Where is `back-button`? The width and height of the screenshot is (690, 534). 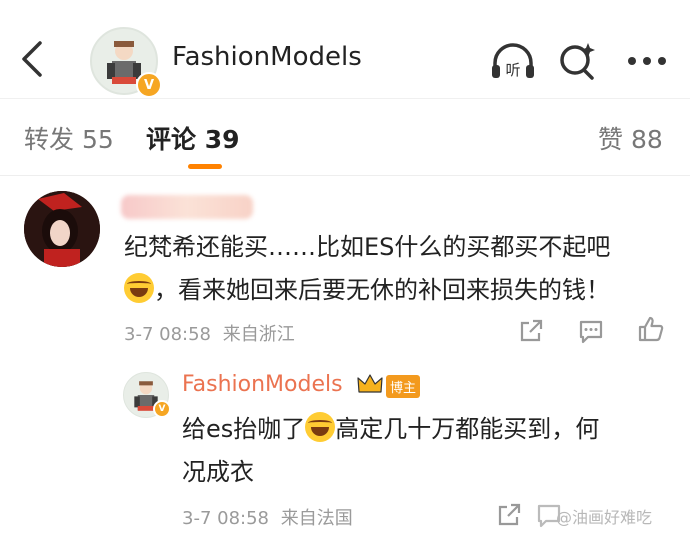
back-button is located at coordinates (32, 59).